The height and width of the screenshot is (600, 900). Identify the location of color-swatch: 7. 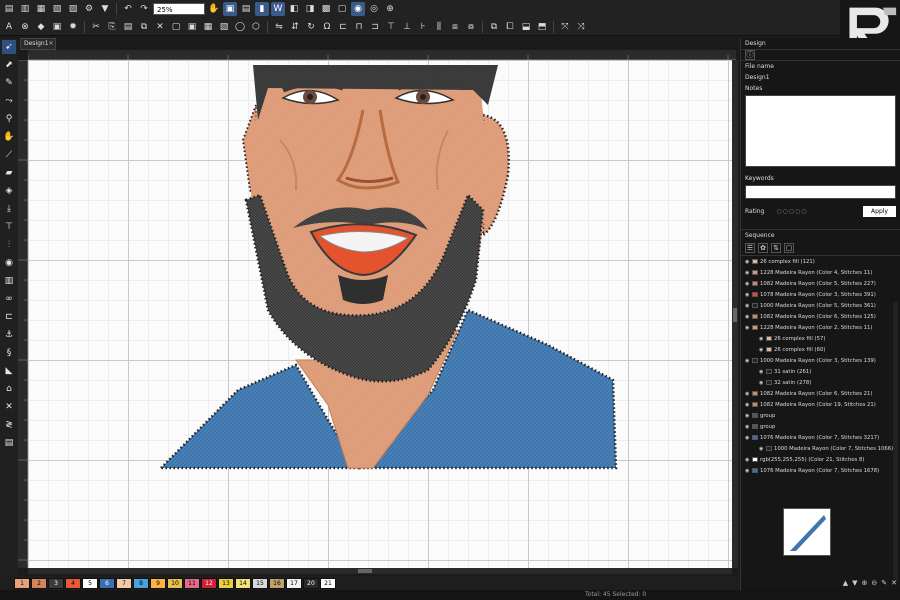
(124, 583).